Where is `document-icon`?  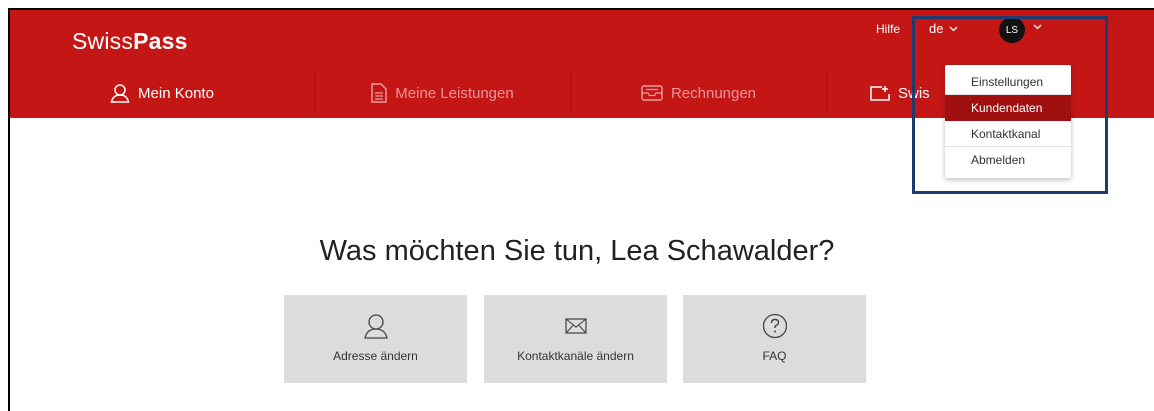 document-icon is located at coordinates (379, 93).